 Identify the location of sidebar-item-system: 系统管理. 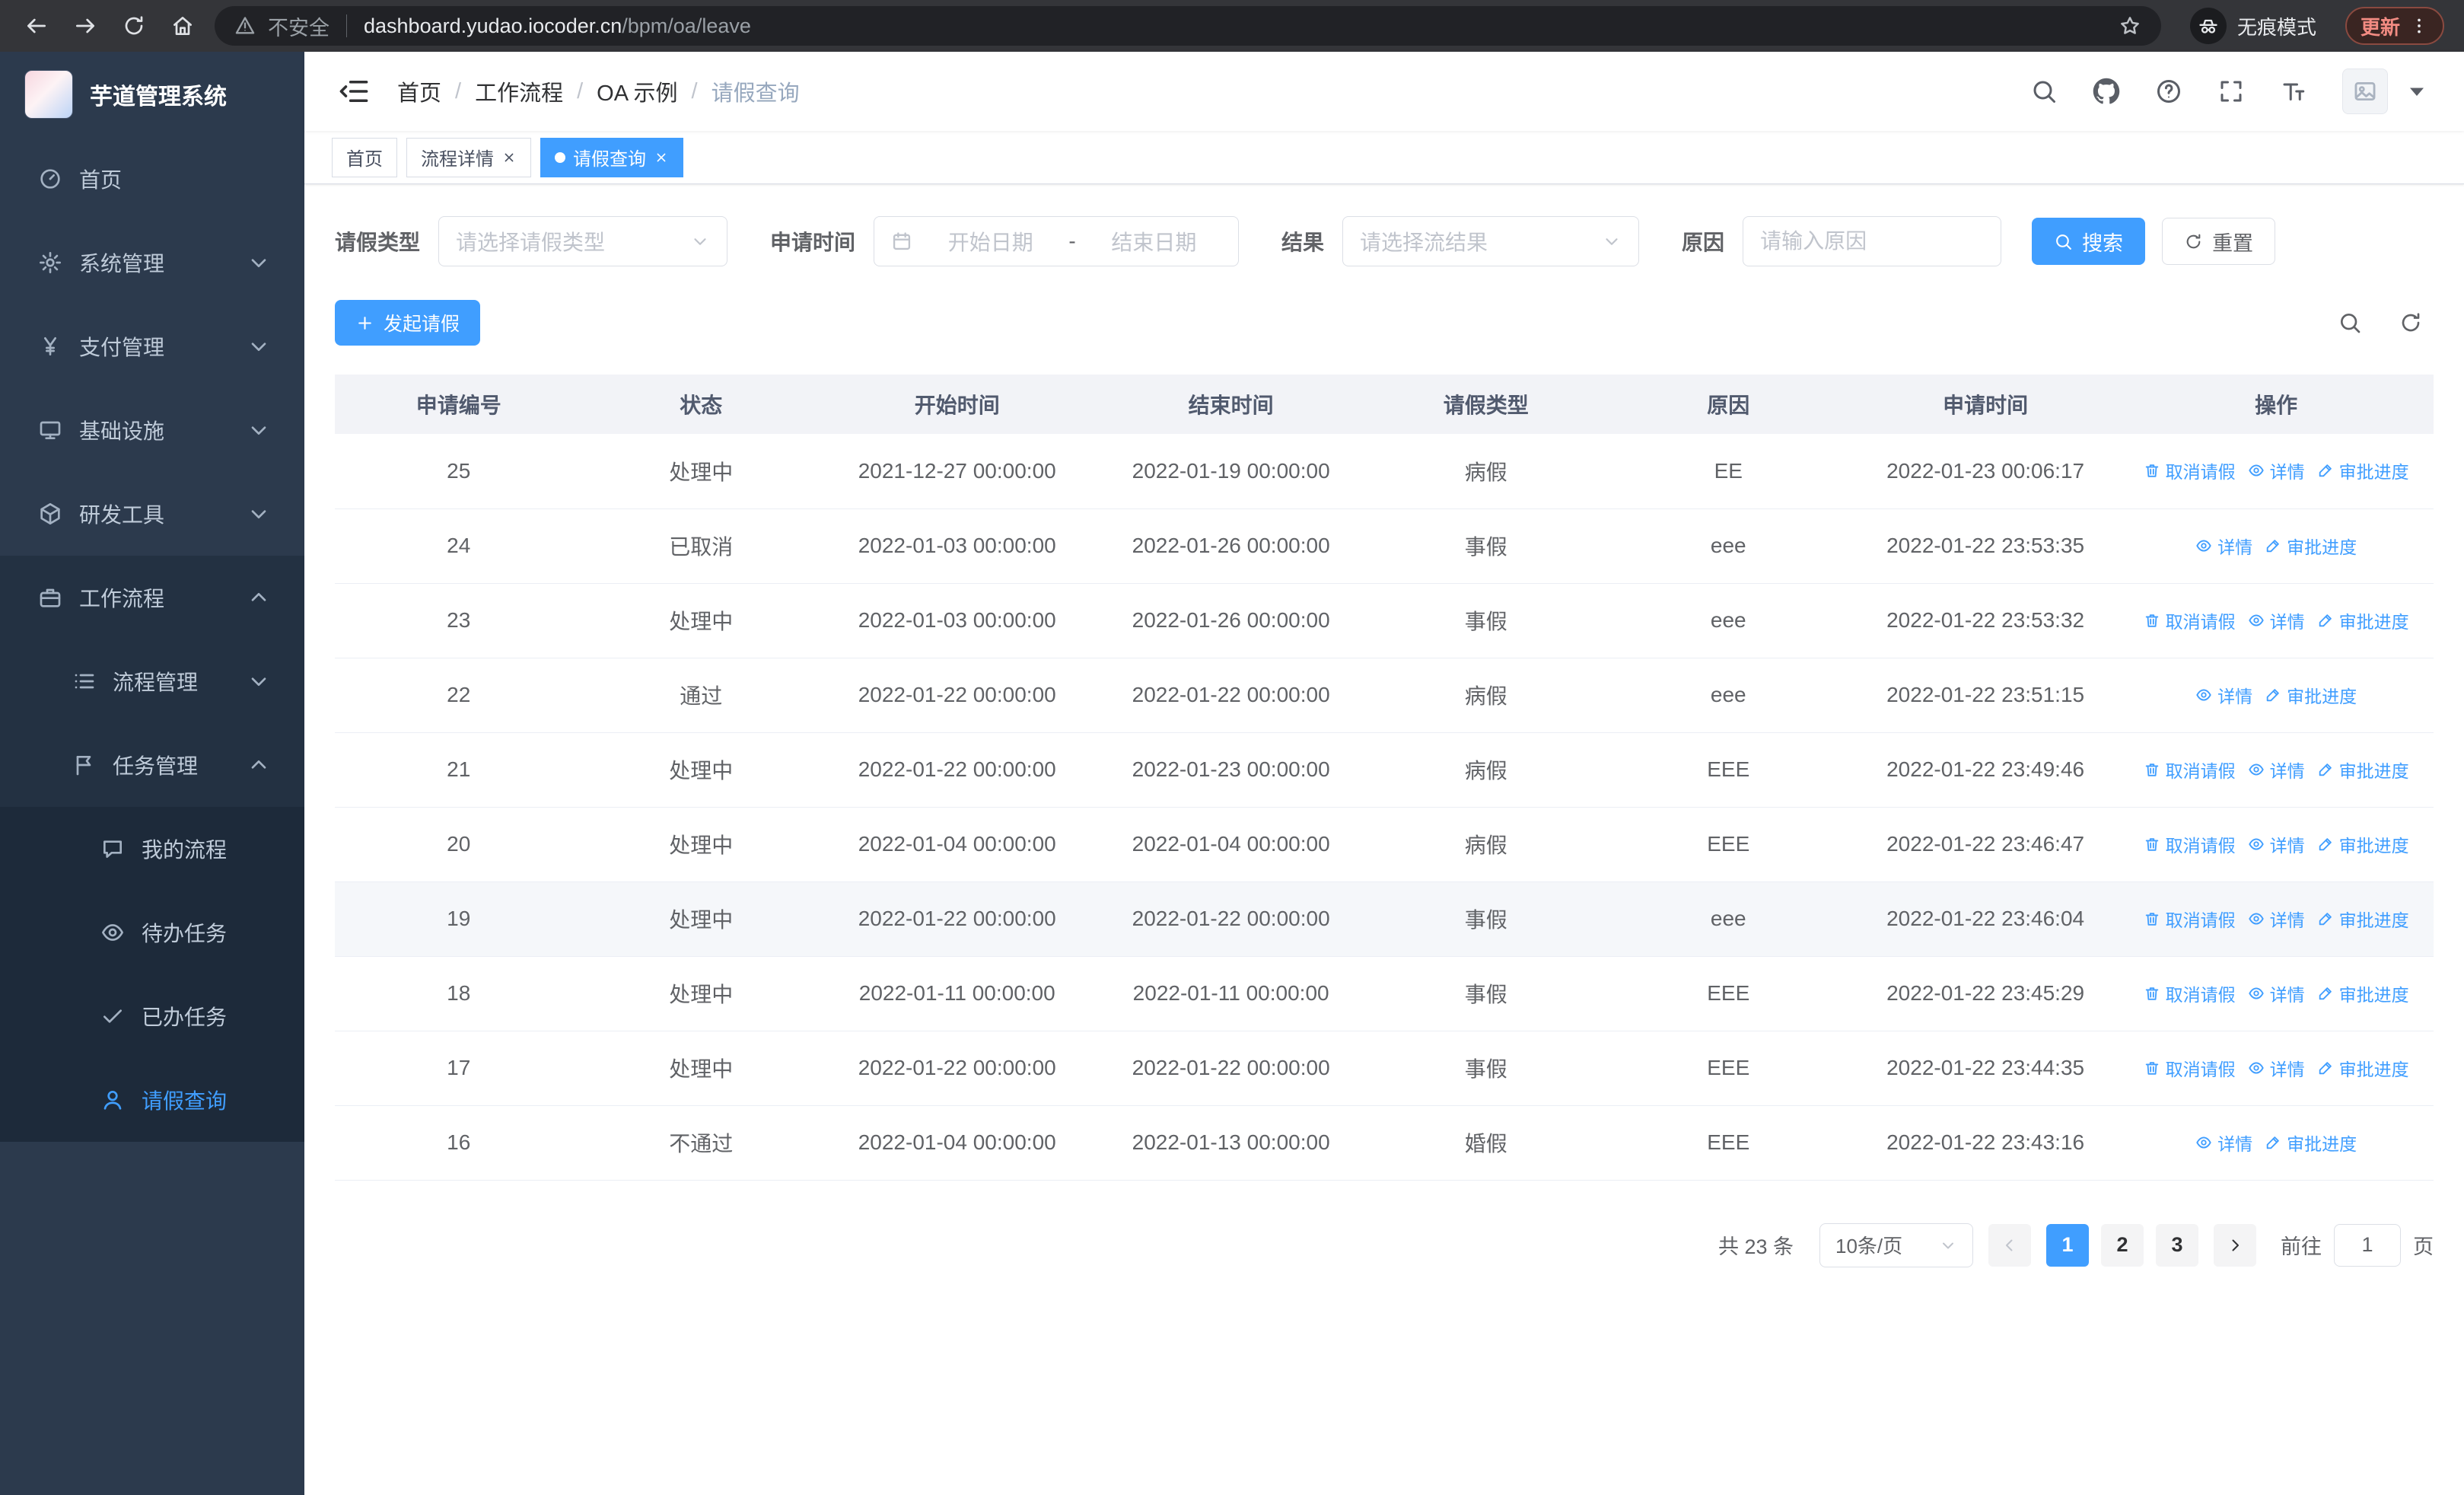
(152, 263).